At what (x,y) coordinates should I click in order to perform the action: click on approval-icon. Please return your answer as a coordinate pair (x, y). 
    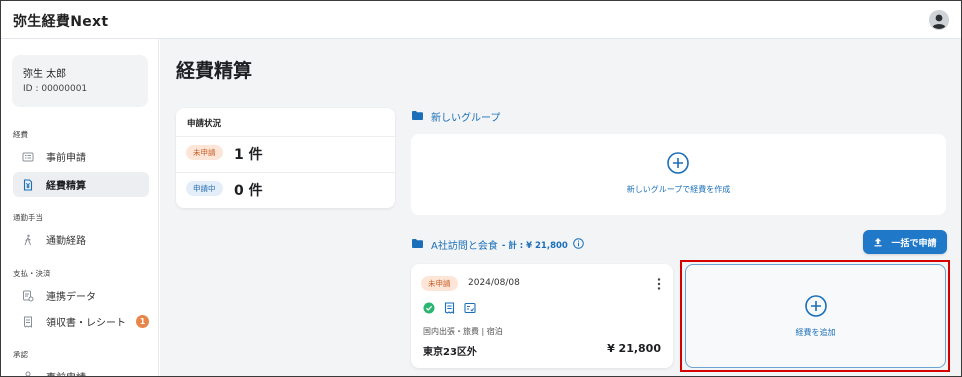
    Looking at the image, I should click on (28, 373).